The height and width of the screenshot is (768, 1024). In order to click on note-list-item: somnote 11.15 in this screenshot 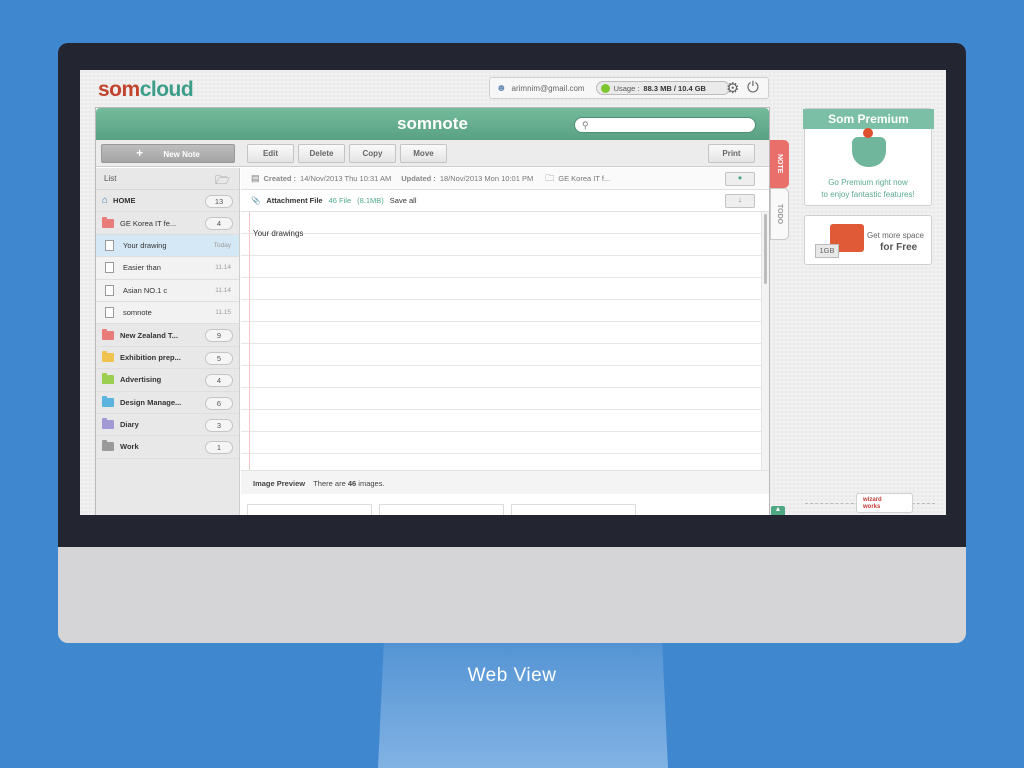, I will do `click(167, 313)`.